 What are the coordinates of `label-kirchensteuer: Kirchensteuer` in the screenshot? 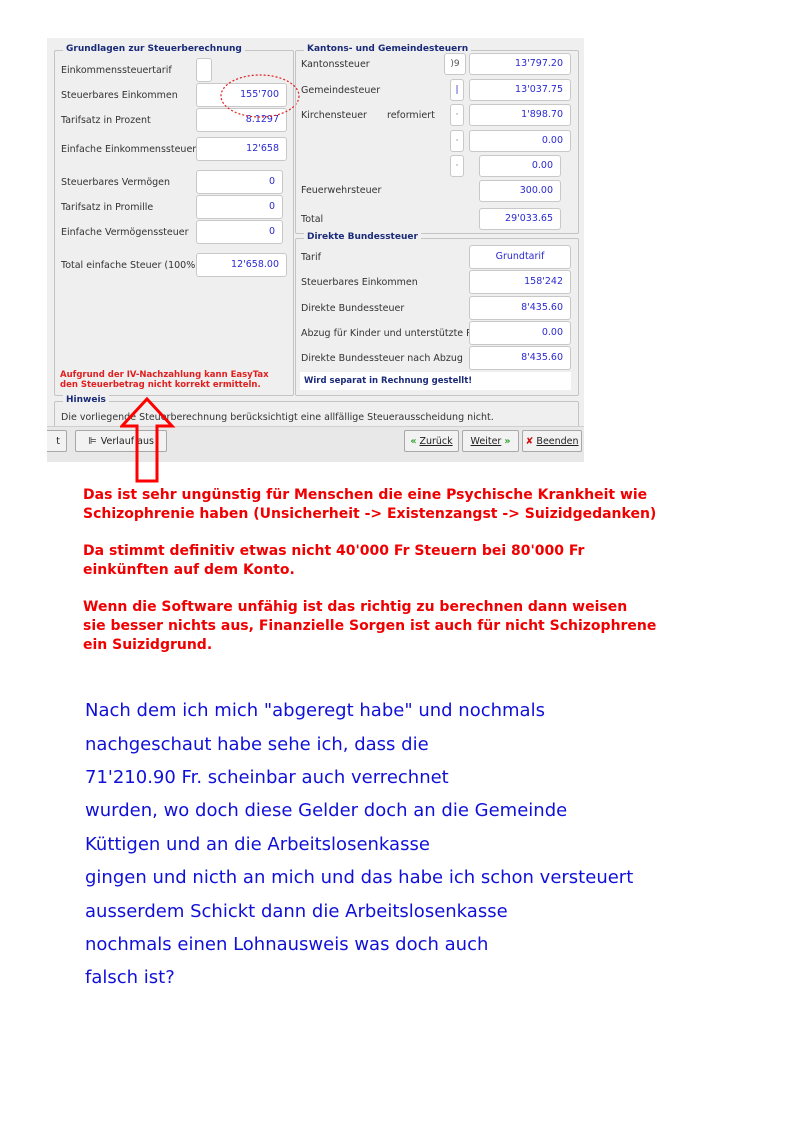 It's located at (334, 115).